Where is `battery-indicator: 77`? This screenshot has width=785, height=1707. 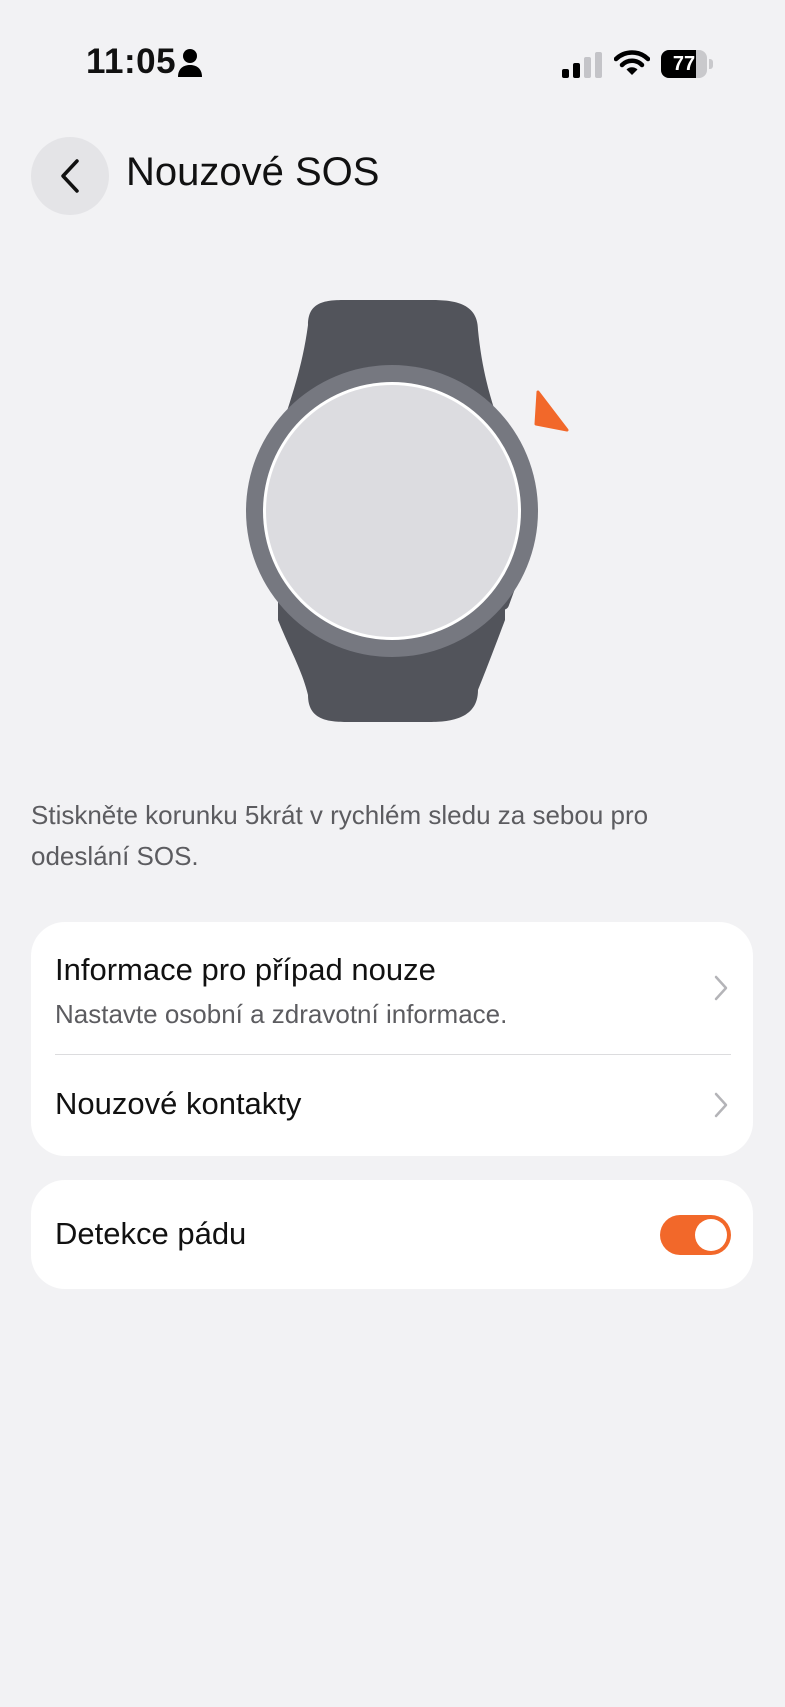
battery-indicator: 77 is located at coordinates (687, 64).